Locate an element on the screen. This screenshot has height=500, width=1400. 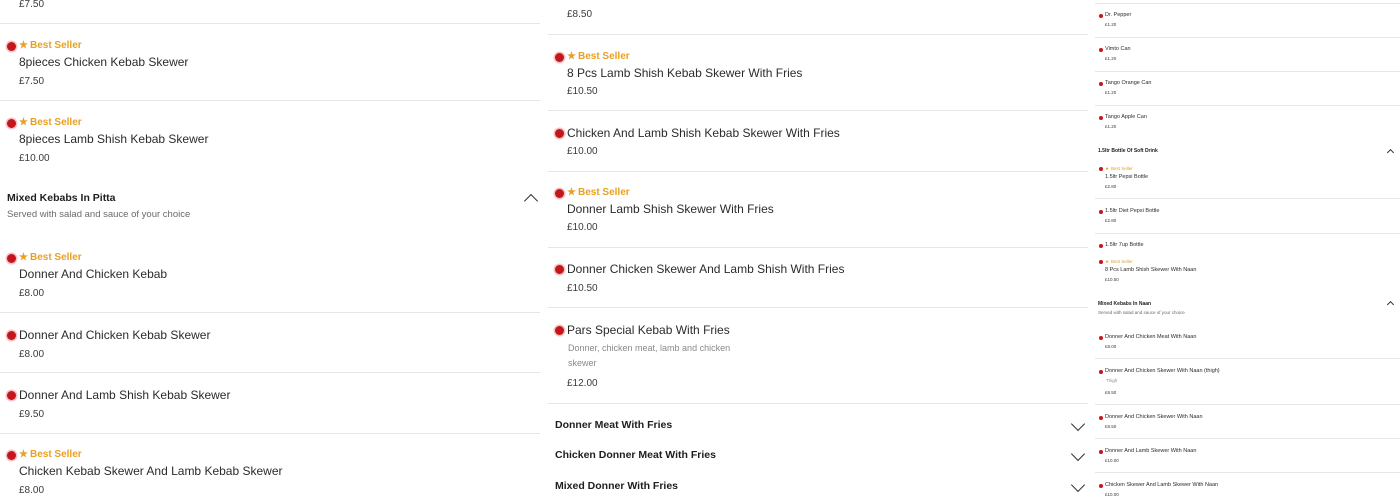
section-header-chicken-donner-fries: Chicken Donner Meat With Fries is located at coordinates (818, 454).